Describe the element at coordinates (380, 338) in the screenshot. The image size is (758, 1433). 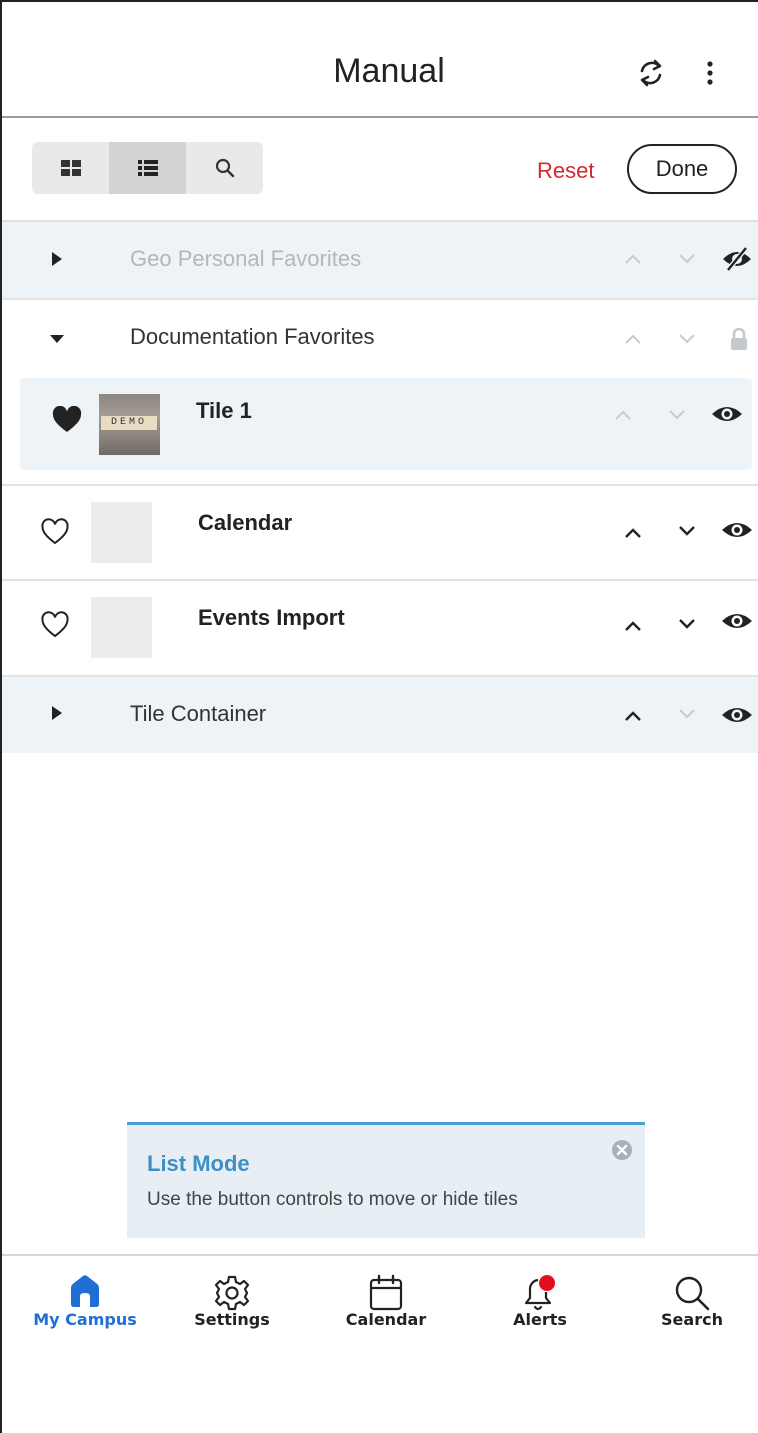
I see `group-row-documentation-favorites: Documentation Favorites` at that location.